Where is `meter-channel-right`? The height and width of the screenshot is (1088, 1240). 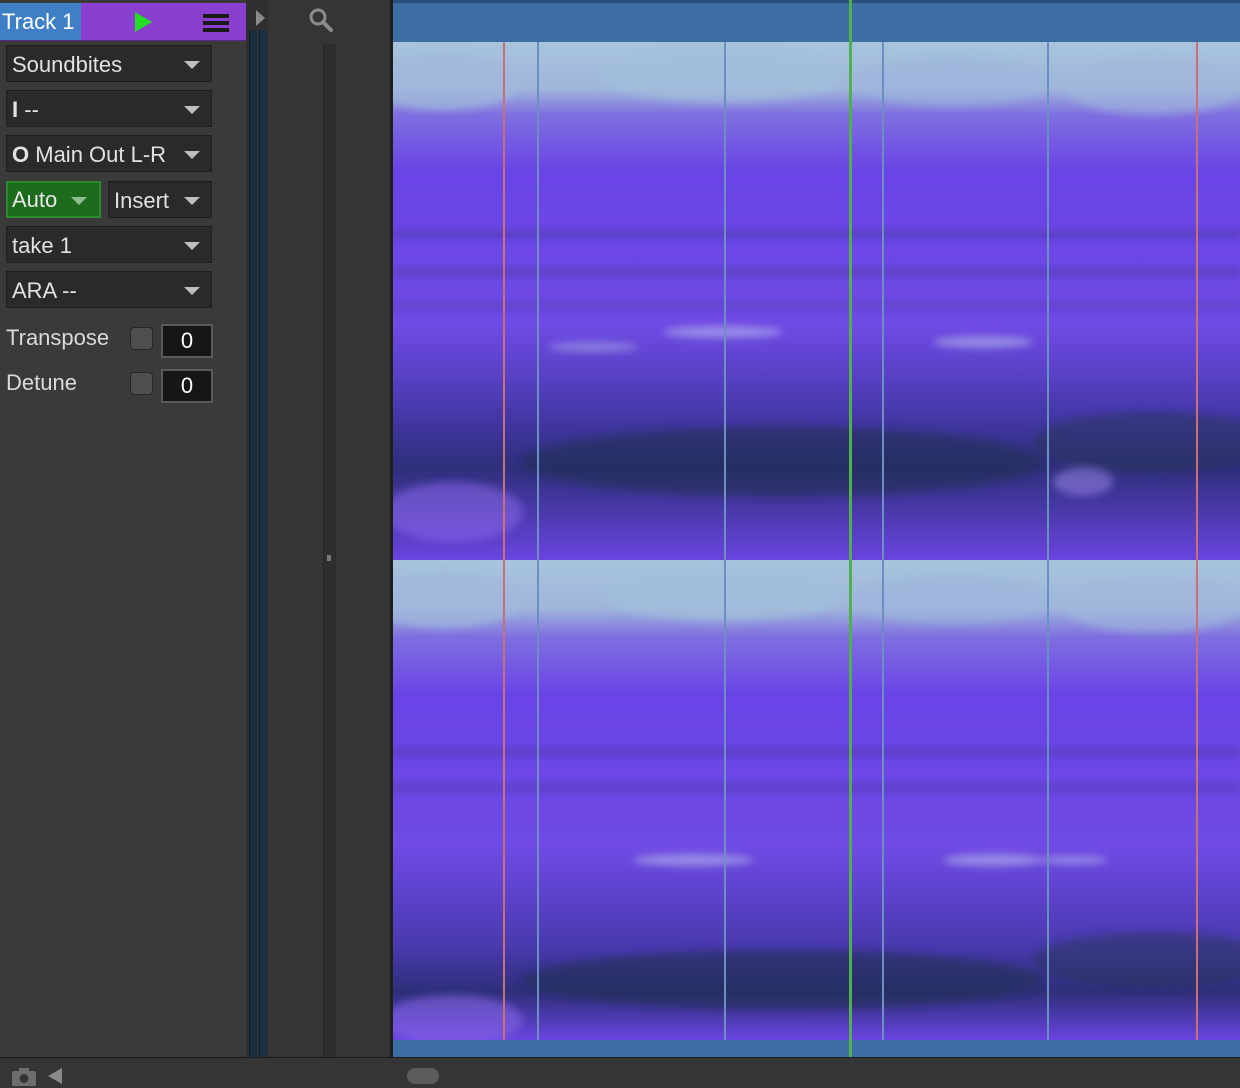
meter-channel-right is located at coordinates (263, 543).